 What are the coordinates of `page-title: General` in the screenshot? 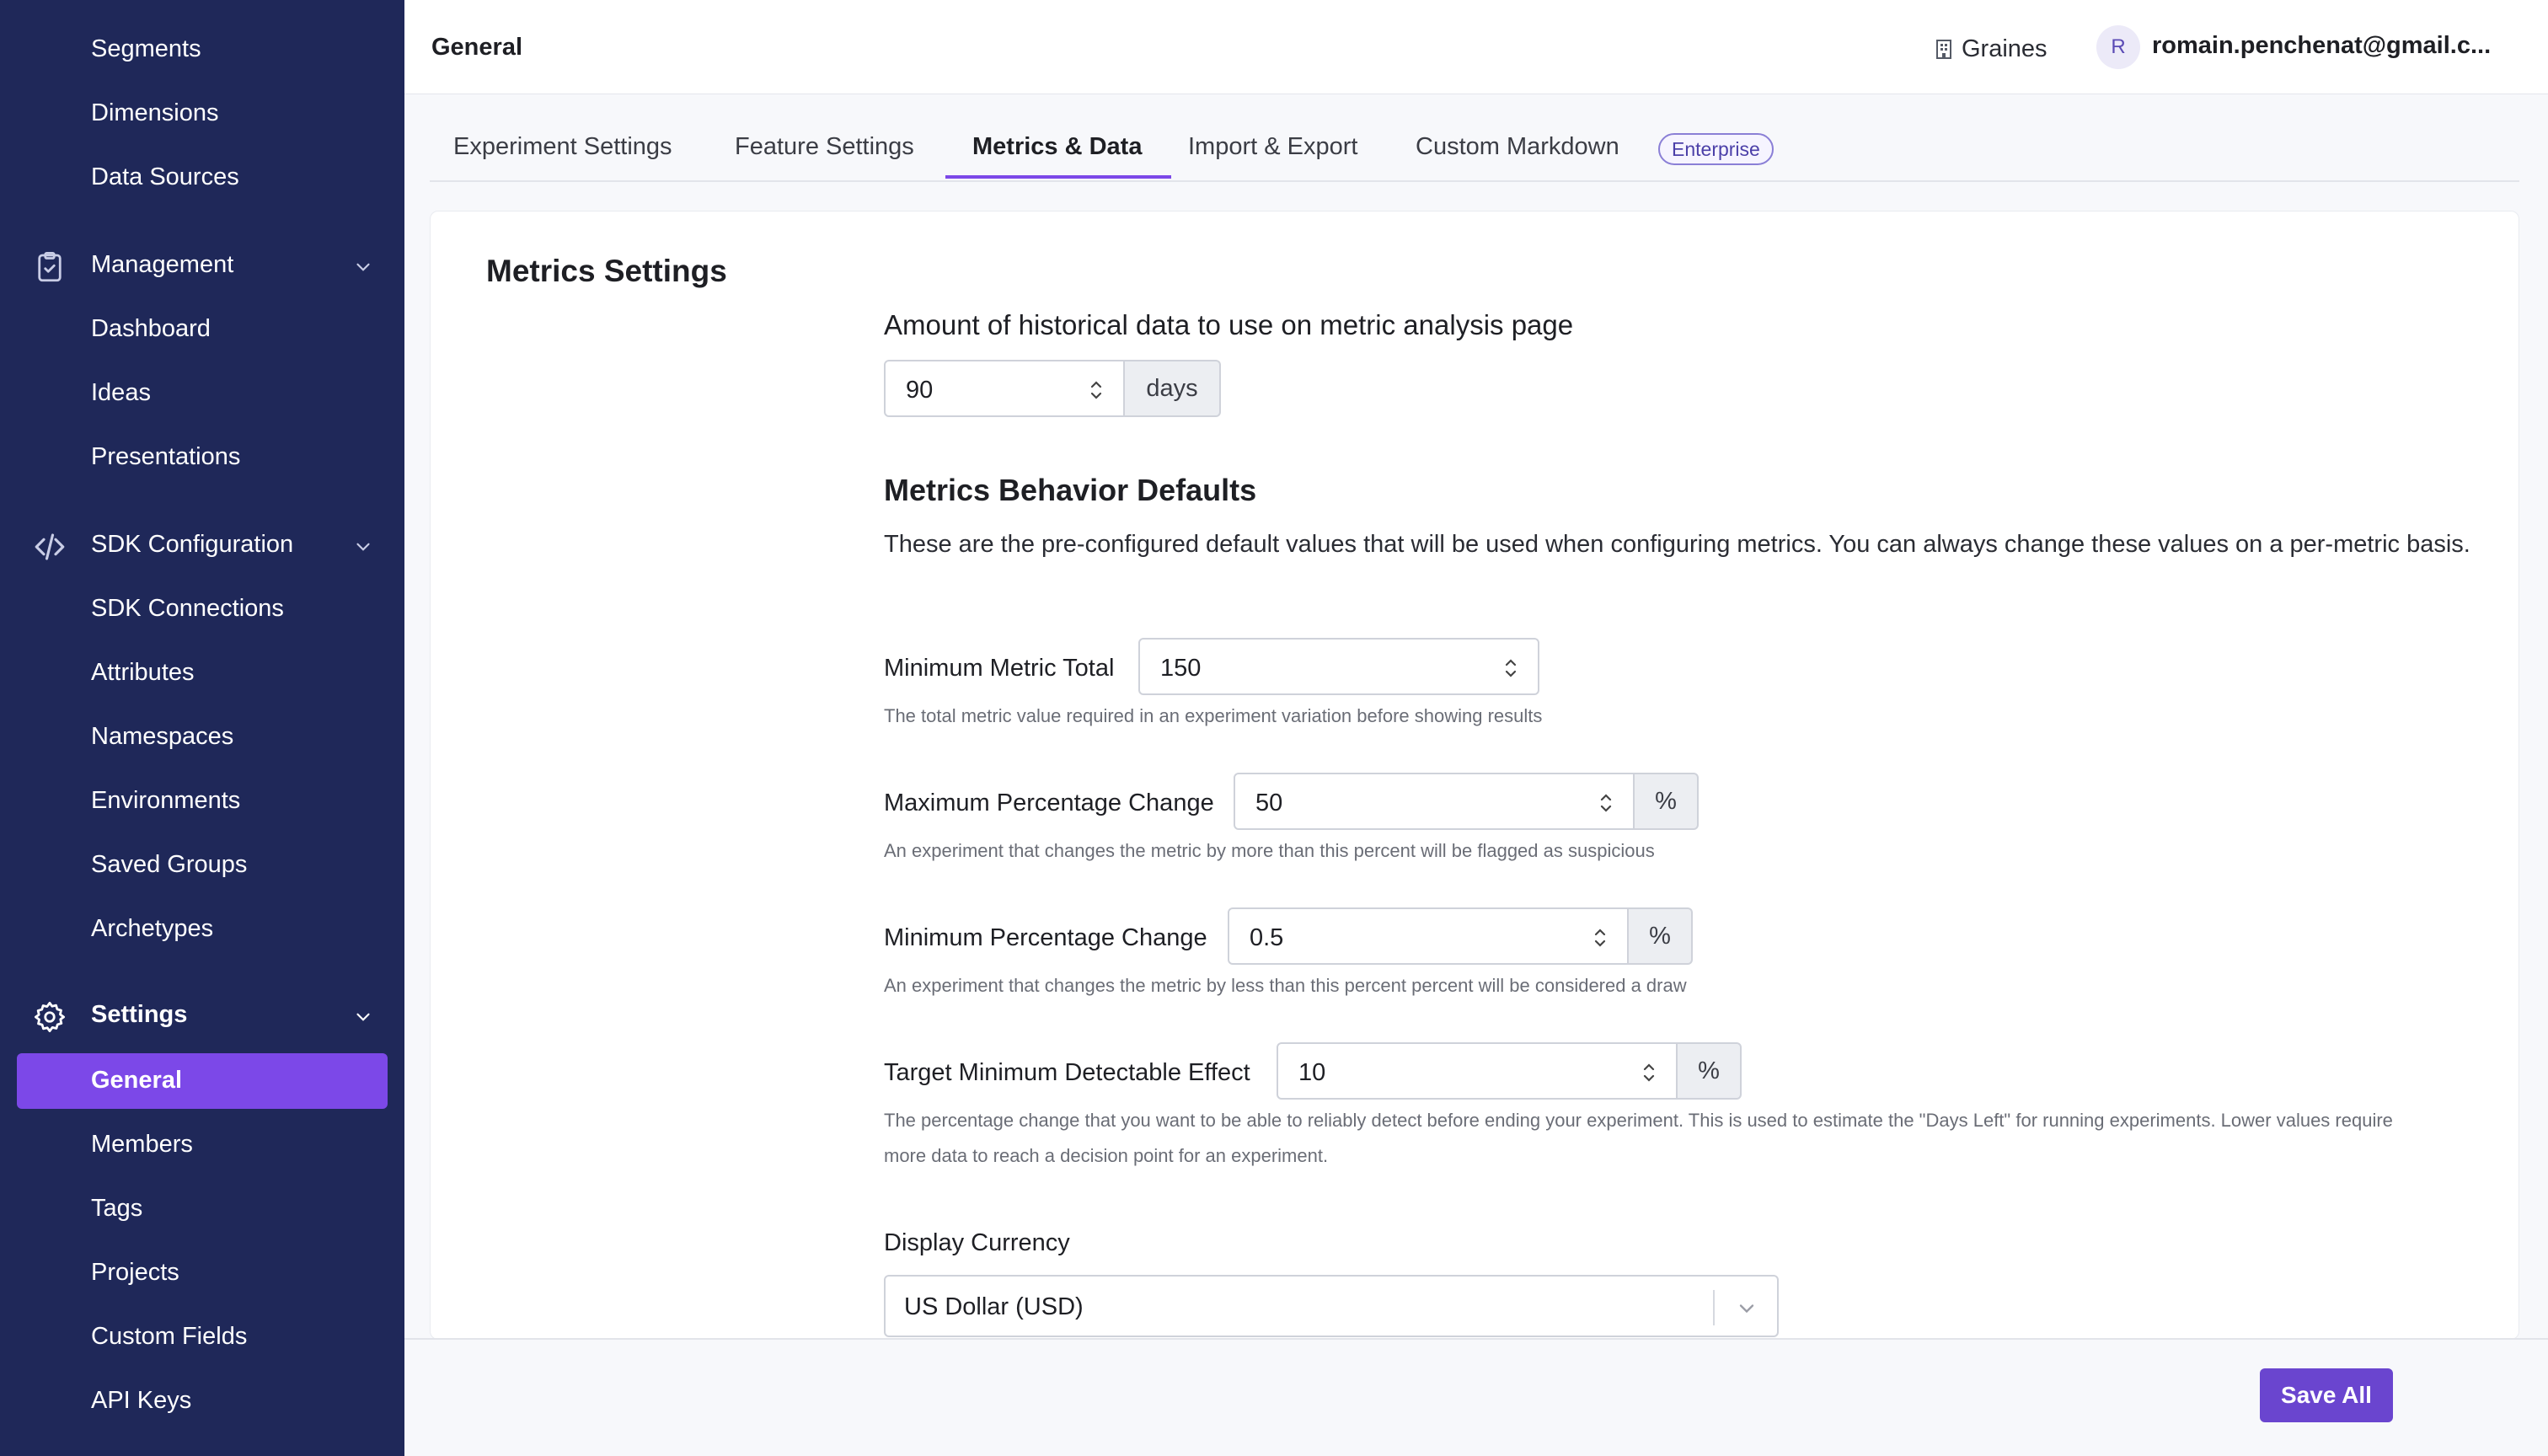 It's located at (476, 47).